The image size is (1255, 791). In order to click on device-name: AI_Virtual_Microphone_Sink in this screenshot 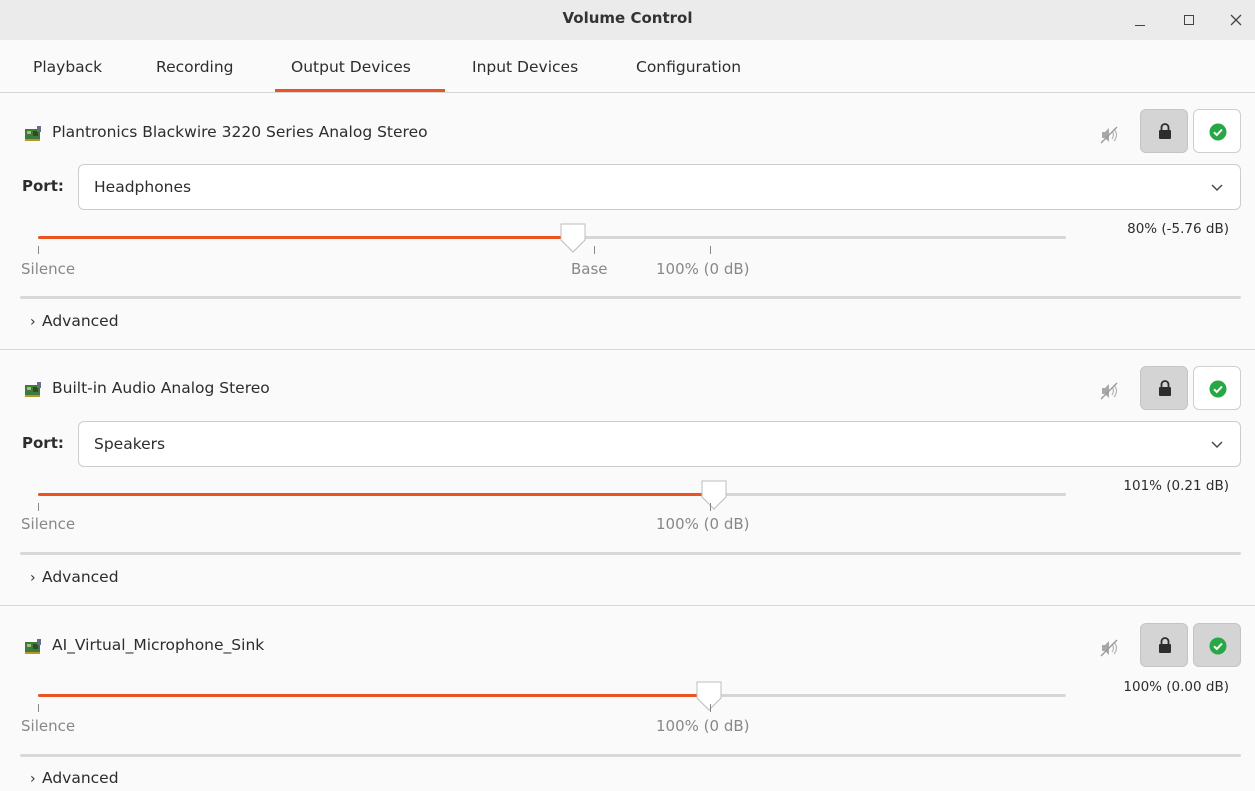, I will do `click(158, 645)`.